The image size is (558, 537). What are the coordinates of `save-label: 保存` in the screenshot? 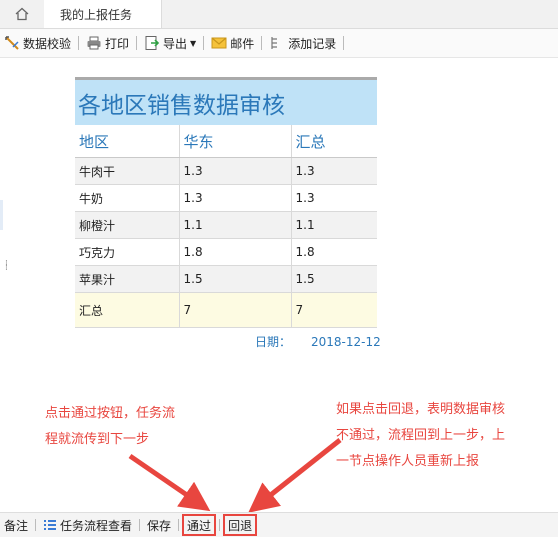 It's located at (159, 525).